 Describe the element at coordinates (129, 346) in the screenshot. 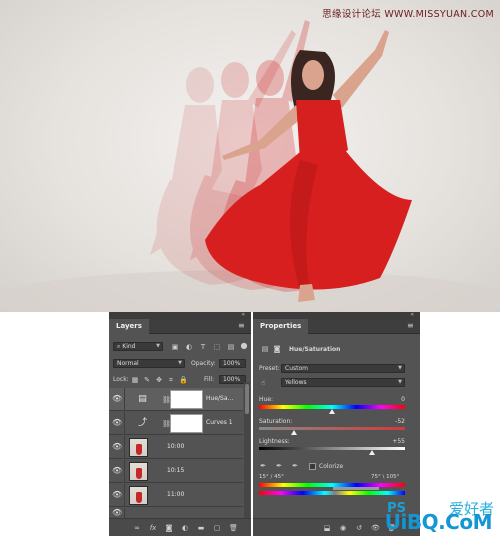

I see `filter-kind-value: Kind` at that location.